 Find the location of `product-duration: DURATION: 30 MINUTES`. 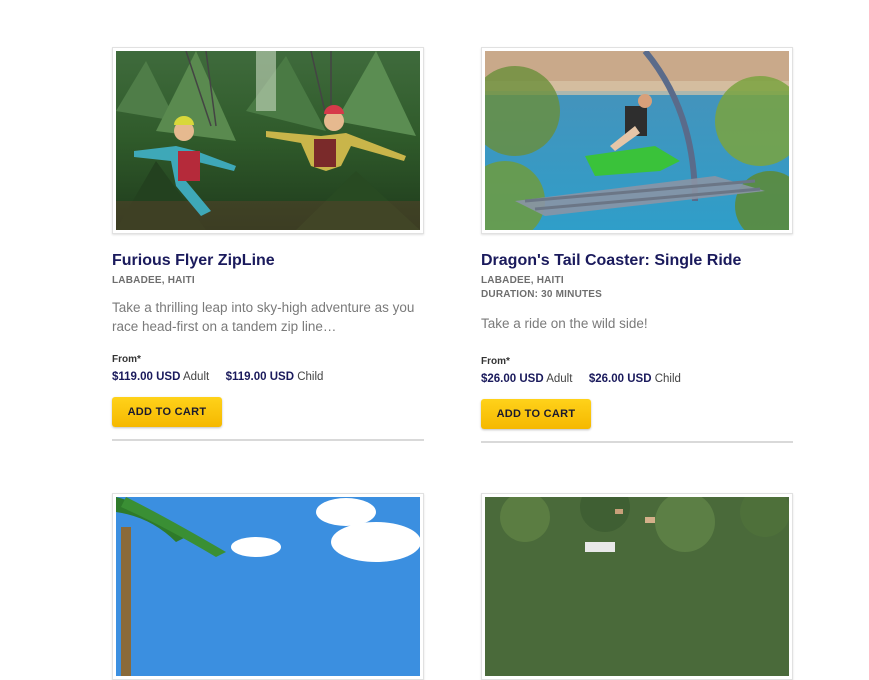

product-duration: DURATION: 30 MINUTES is located at coordinates (542, 294).